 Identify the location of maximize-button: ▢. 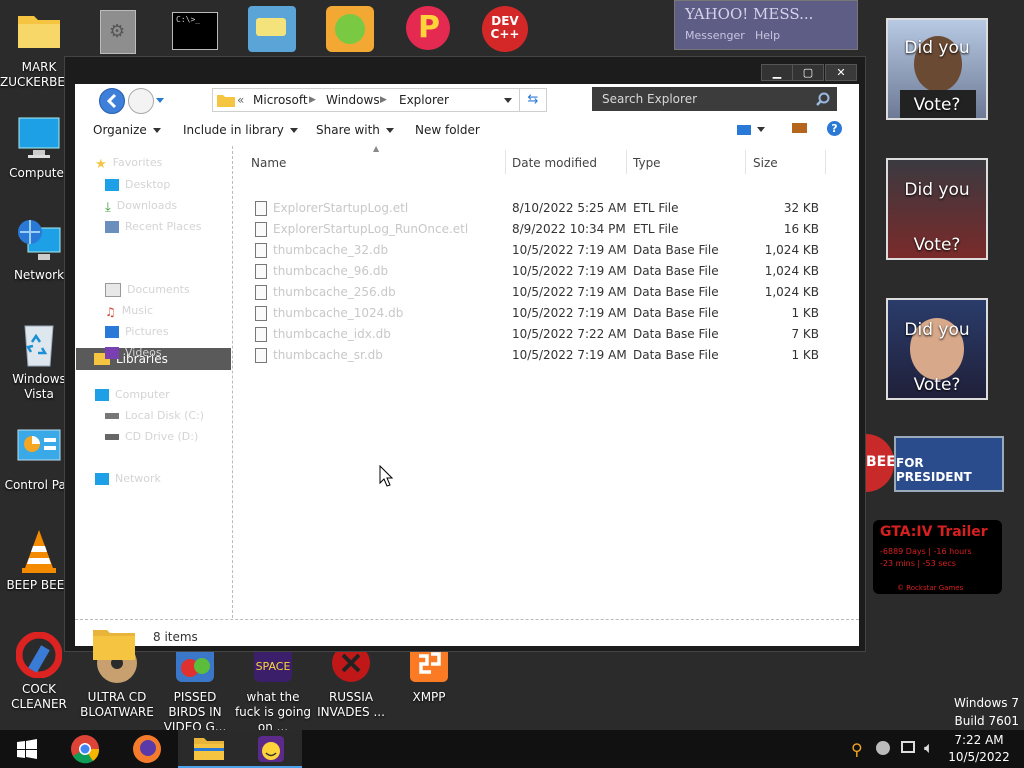
(808, 72).